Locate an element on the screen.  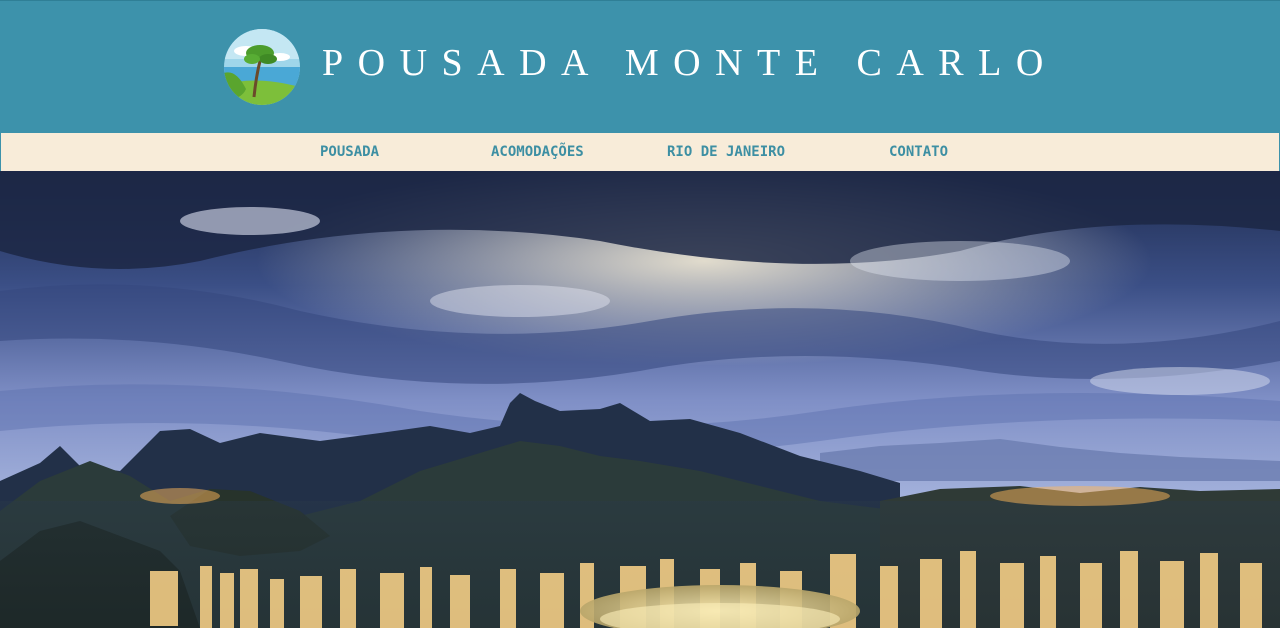
nav-item-pousada: POUSADA is located at coordinates (349, 152).